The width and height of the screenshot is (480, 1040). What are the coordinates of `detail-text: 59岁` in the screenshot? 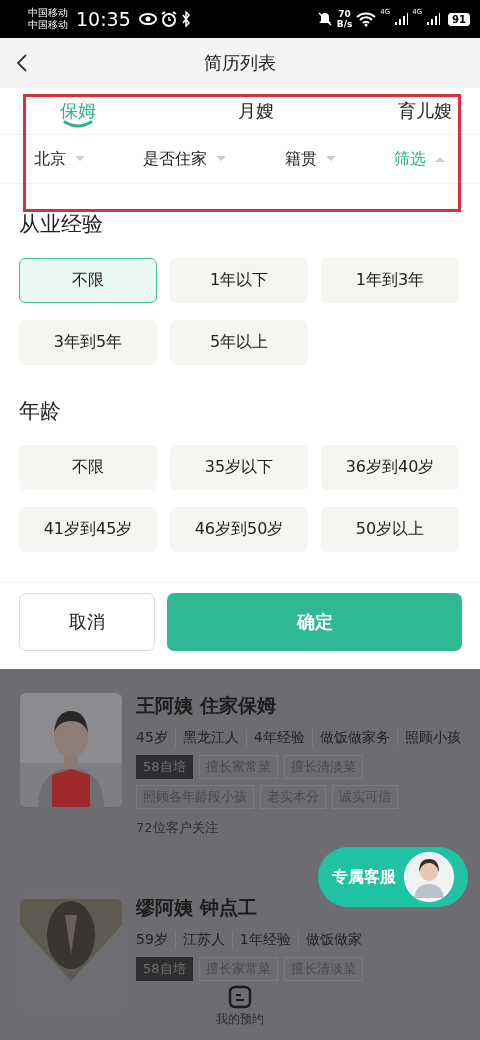 It's located at (152, 940).